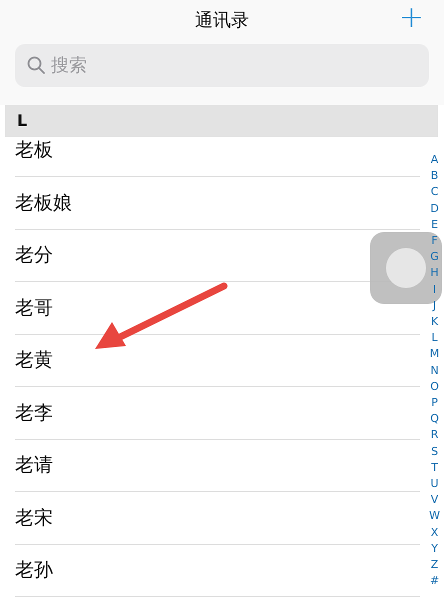  Describe the element at coordinates (434, 241) in the screenshot. I see `index-letter: F` at that location.